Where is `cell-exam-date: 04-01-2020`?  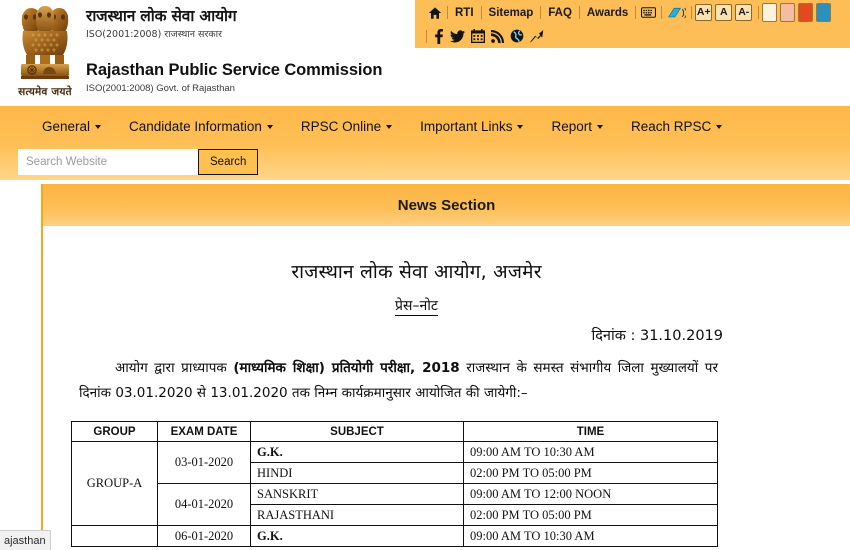 cell-exam-date: 04-01-2020 is located at coordinates (204, 504).